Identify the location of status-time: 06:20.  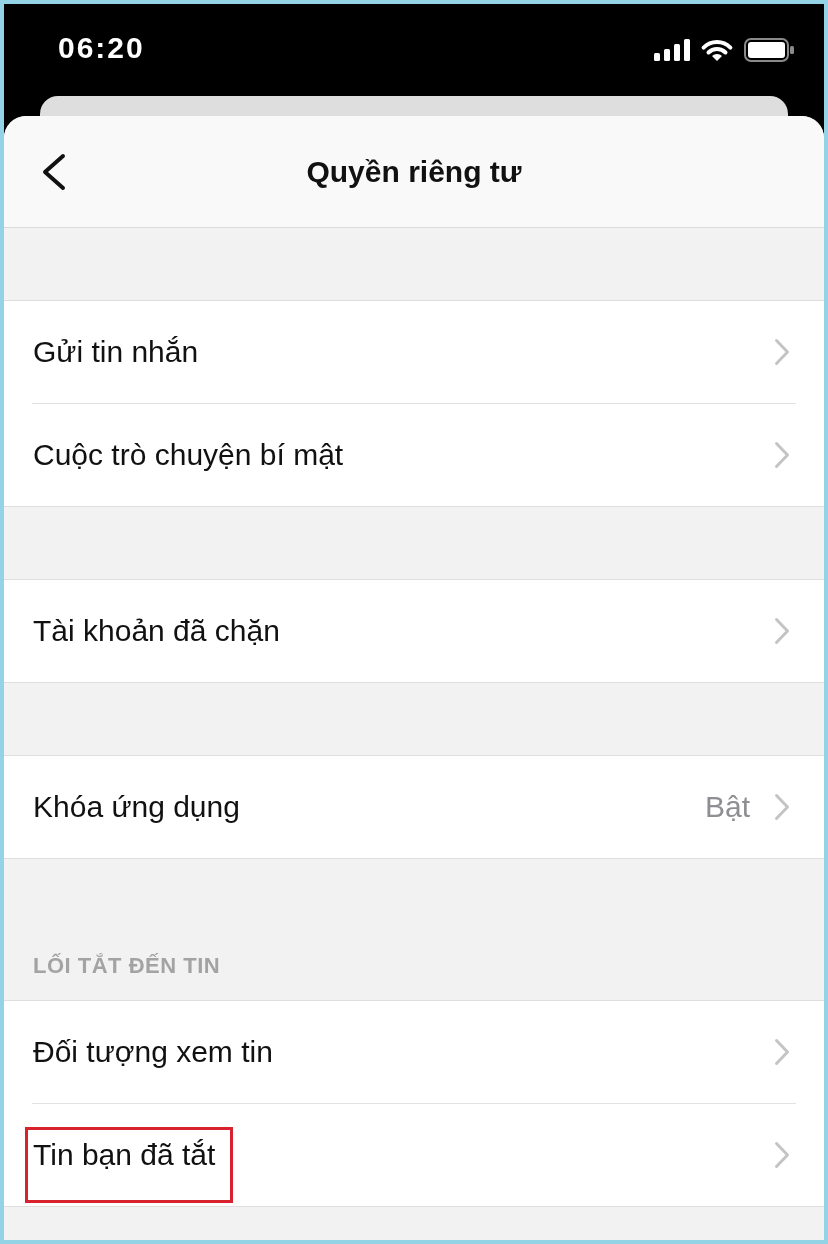
(101, 48).